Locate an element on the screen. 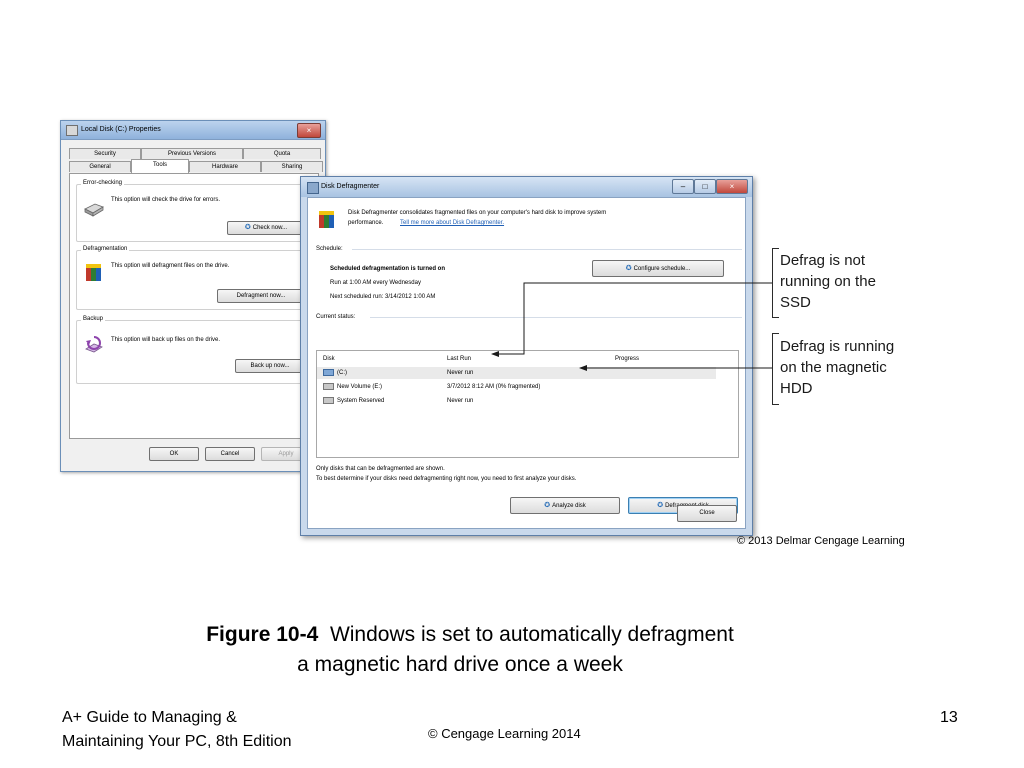  footer-copyright: © Cengage Learning 2014 is located at coordinates (504, 733).